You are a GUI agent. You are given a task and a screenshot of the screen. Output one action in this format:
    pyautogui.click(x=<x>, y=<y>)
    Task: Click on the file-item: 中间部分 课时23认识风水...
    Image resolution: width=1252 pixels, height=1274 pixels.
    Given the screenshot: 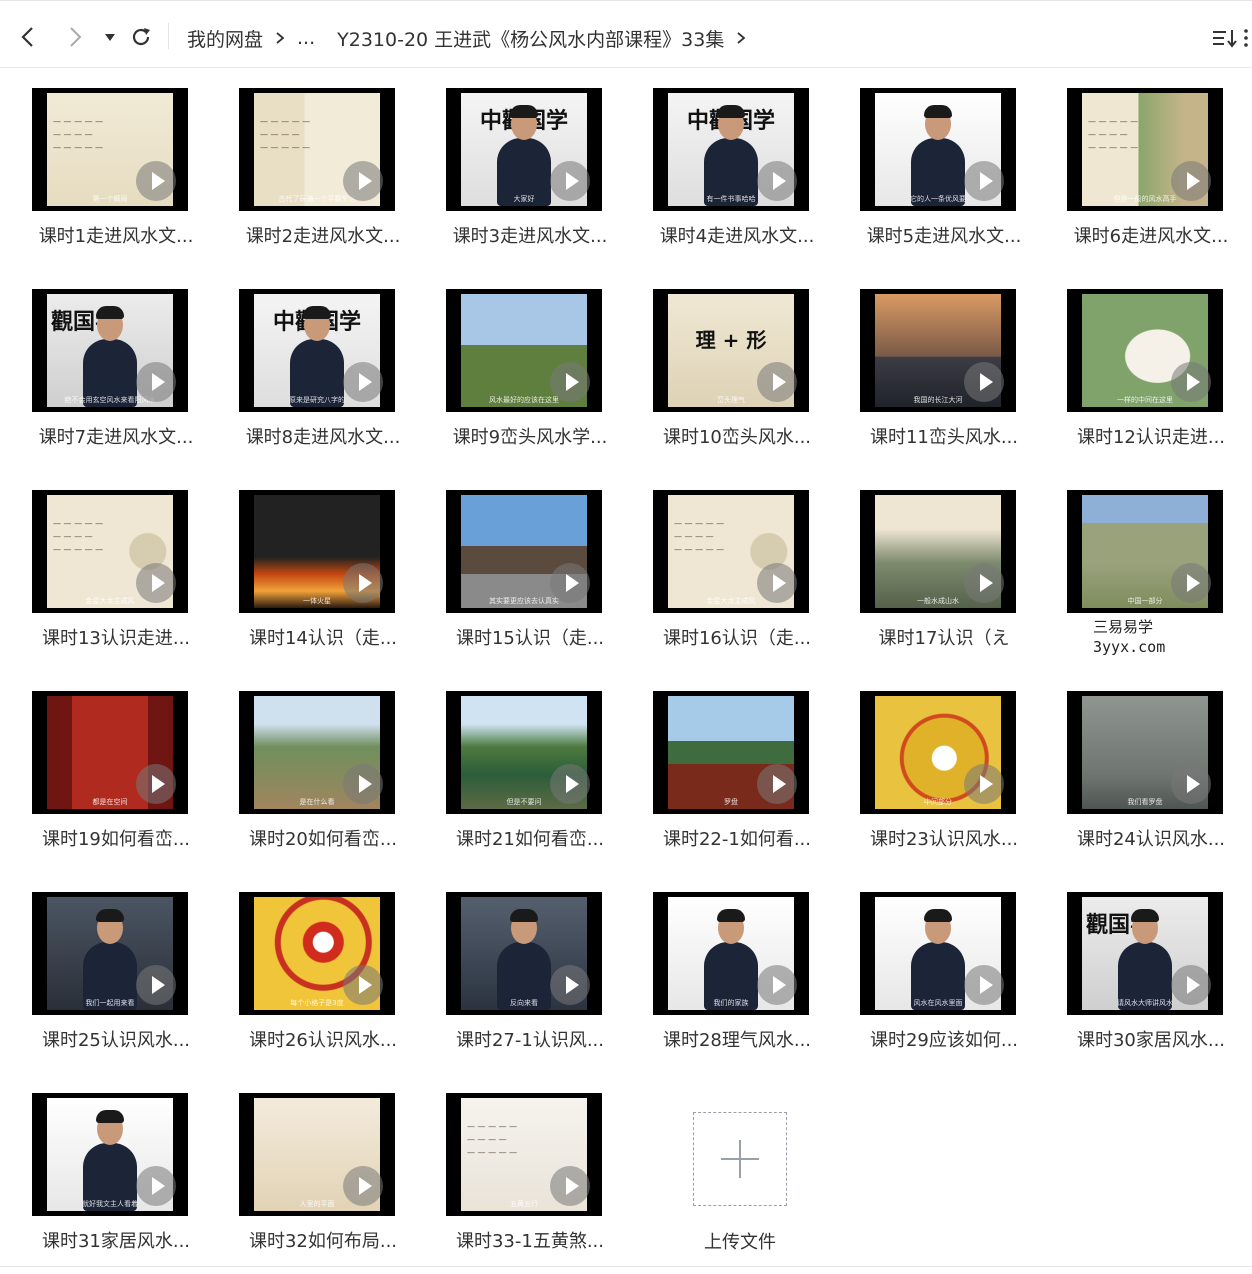 What is the action you would take?
    pyautogui.click(x=932, y=781)
    